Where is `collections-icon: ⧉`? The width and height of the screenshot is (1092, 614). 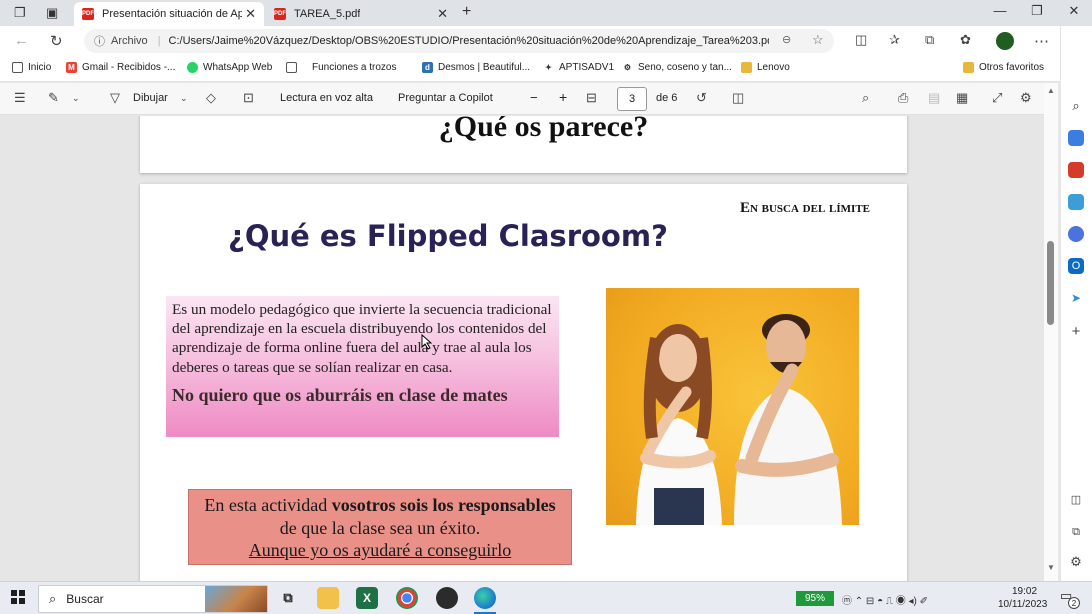 collections-icon: ⧉ is located at coordinates (929, 40).